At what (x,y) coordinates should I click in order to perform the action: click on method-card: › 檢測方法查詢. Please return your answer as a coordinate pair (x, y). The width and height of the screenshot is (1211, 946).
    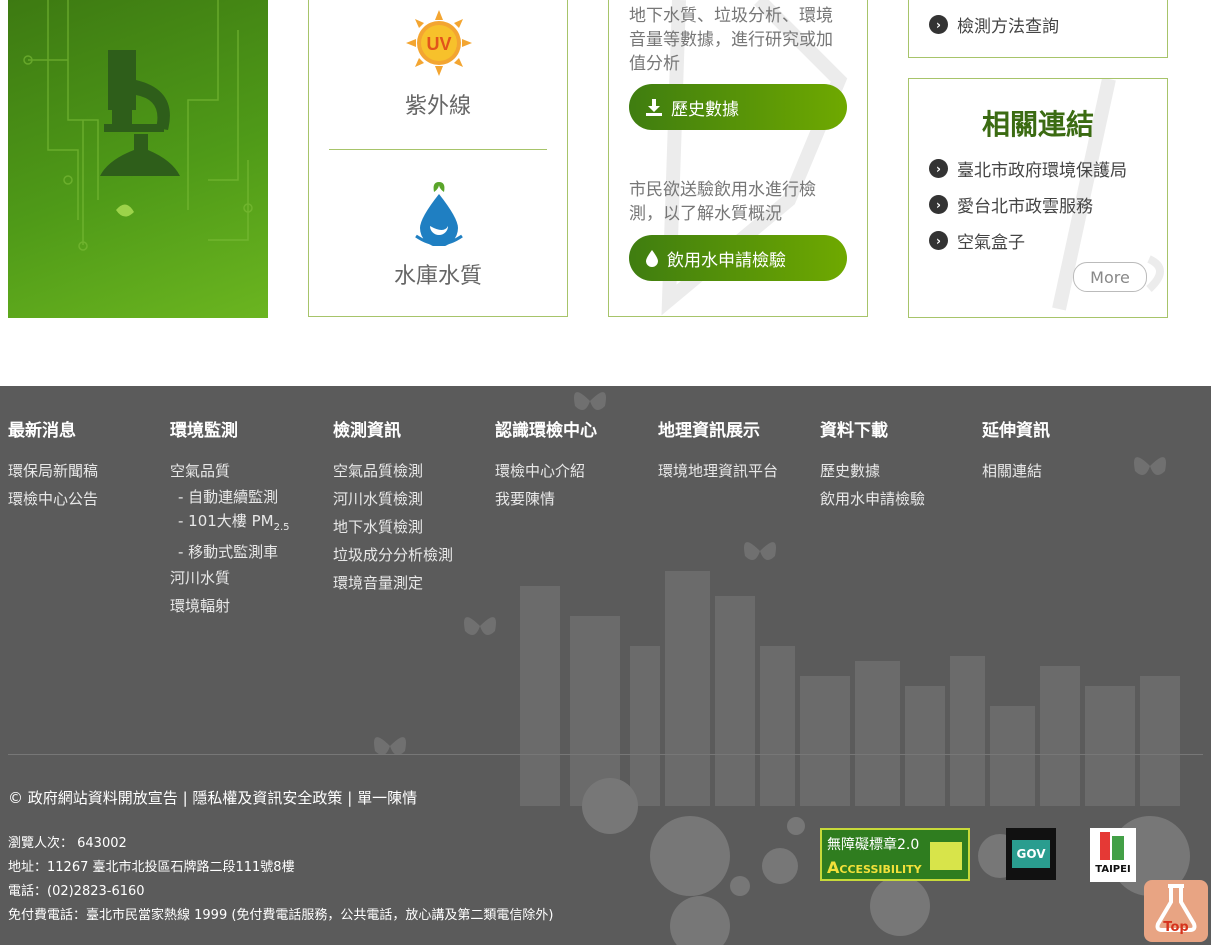
    Looking at the image, I should click on (1038, 29).